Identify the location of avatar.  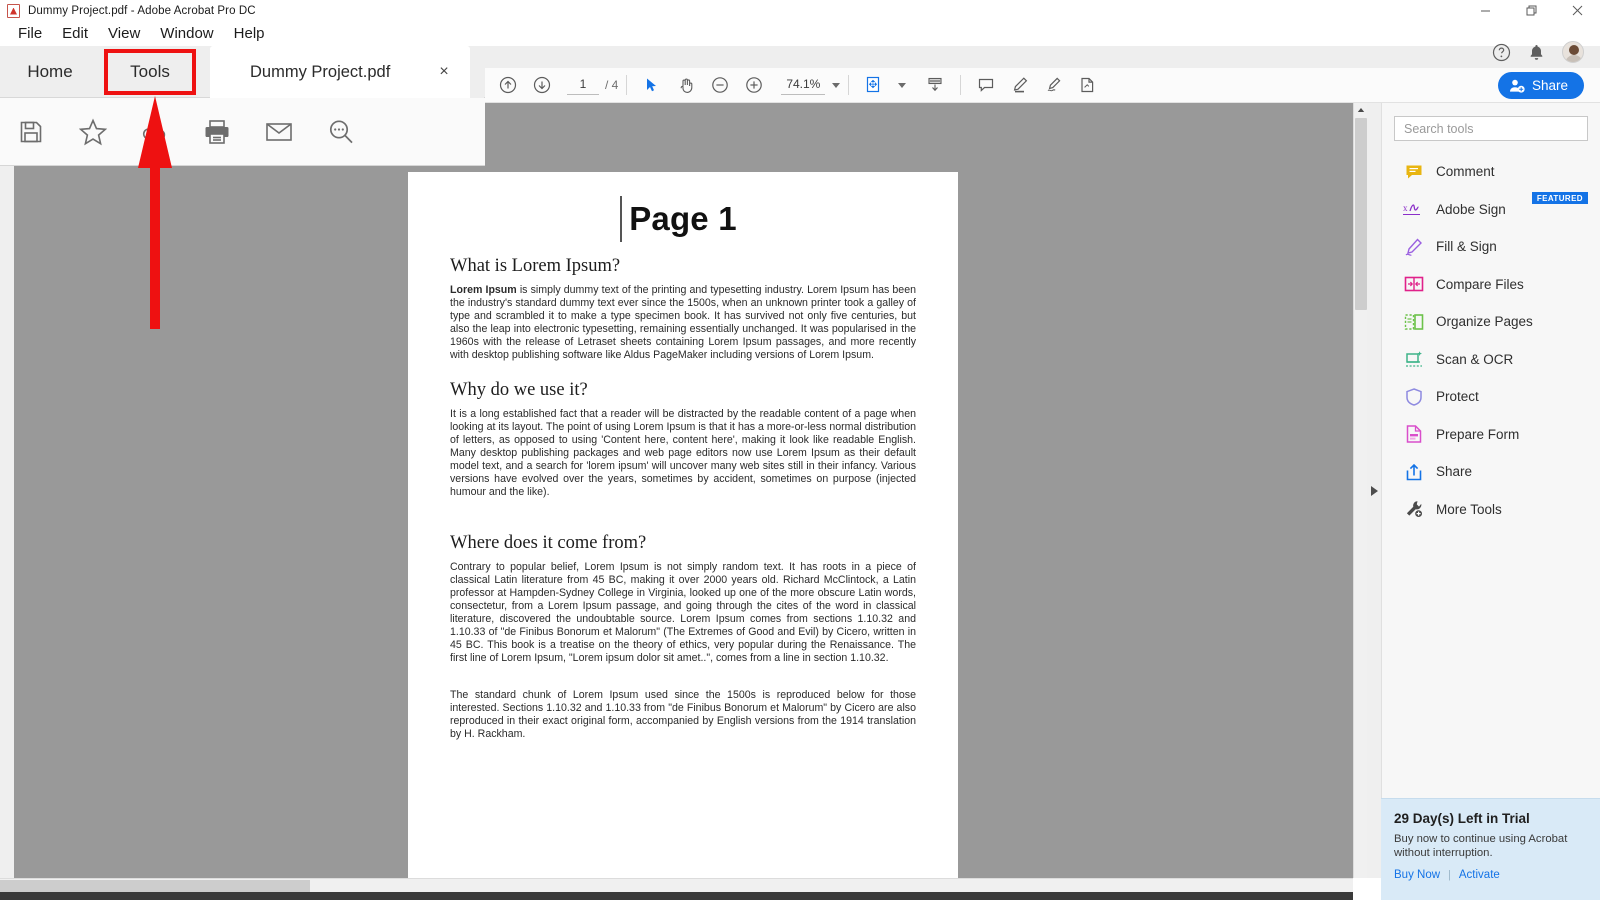
(1573, 52).